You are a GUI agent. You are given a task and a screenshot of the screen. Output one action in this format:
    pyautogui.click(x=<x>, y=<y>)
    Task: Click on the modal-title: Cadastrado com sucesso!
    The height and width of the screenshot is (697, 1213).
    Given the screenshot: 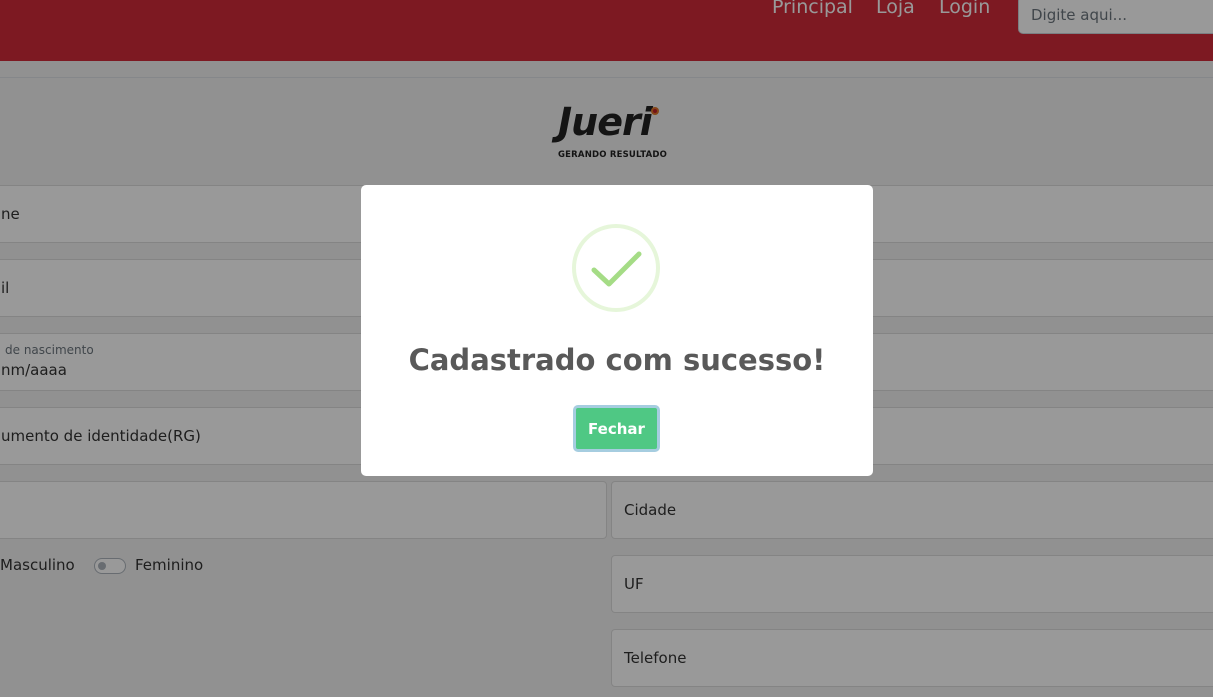 What is the action you would take?
    pyautogui.click(x=617, y=360)
    